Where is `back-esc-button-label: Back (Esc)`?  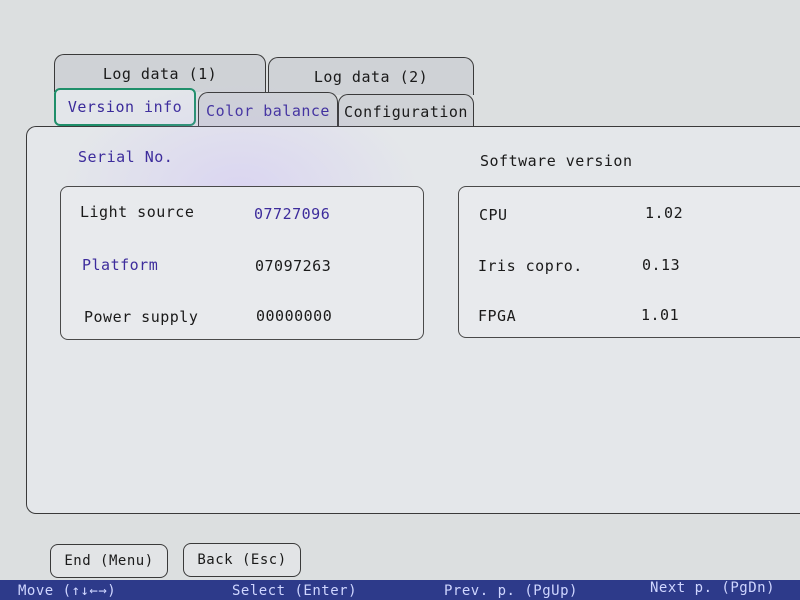
back-esc-button-label: Back (Esc) is located at coordinates (242, 560).